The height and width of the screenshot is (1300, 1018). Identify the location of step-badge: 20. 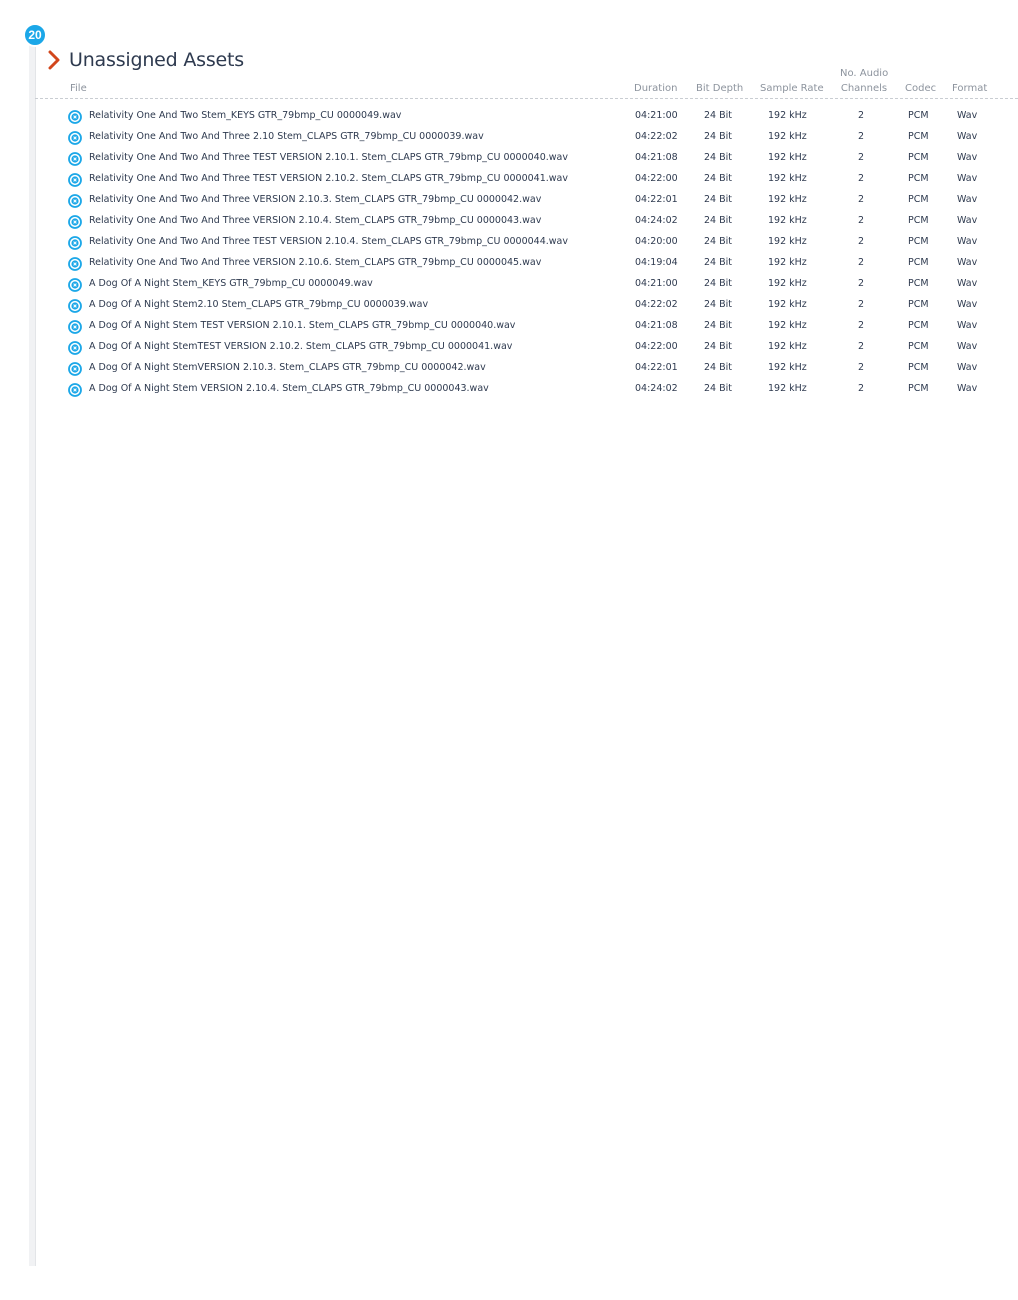
(35, 35).